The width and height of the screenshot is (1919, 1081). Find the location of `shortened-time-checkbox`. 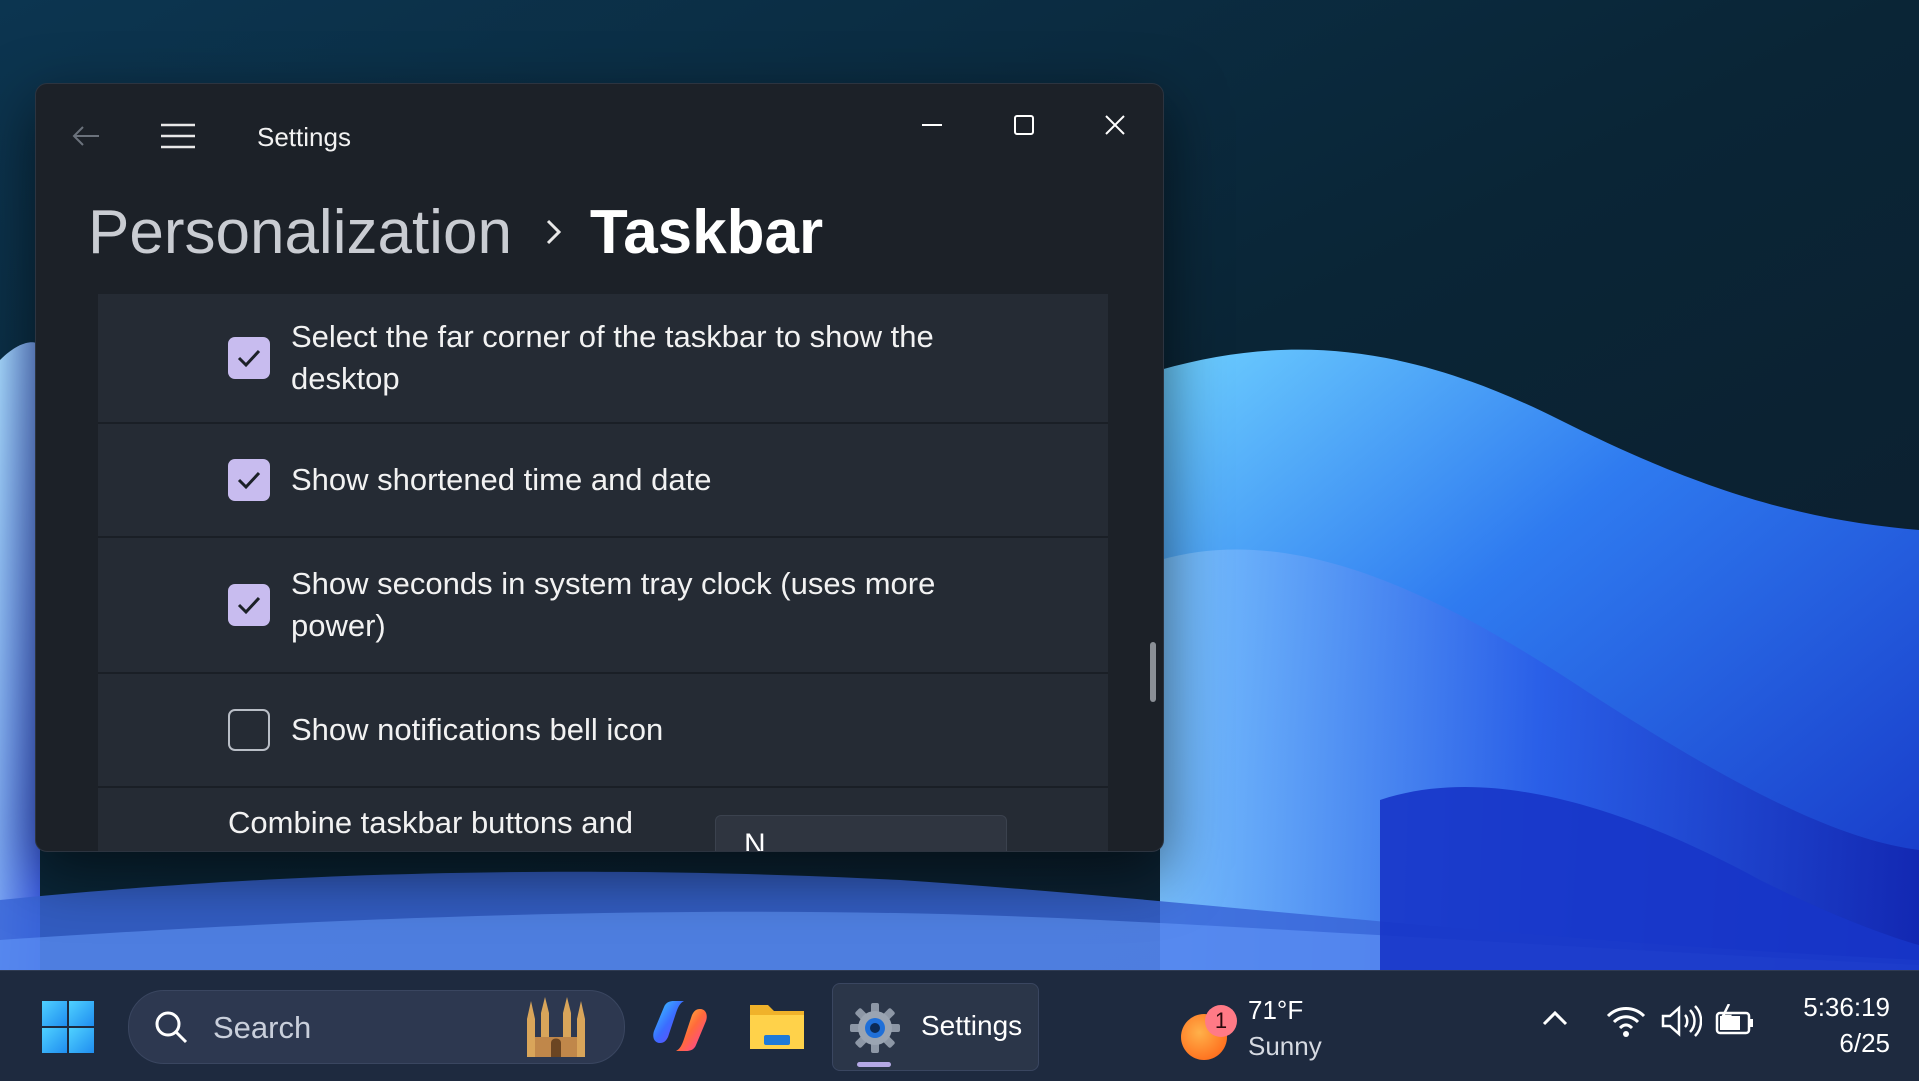

shortened-time-checkbox is located at coordinates (249, 480).